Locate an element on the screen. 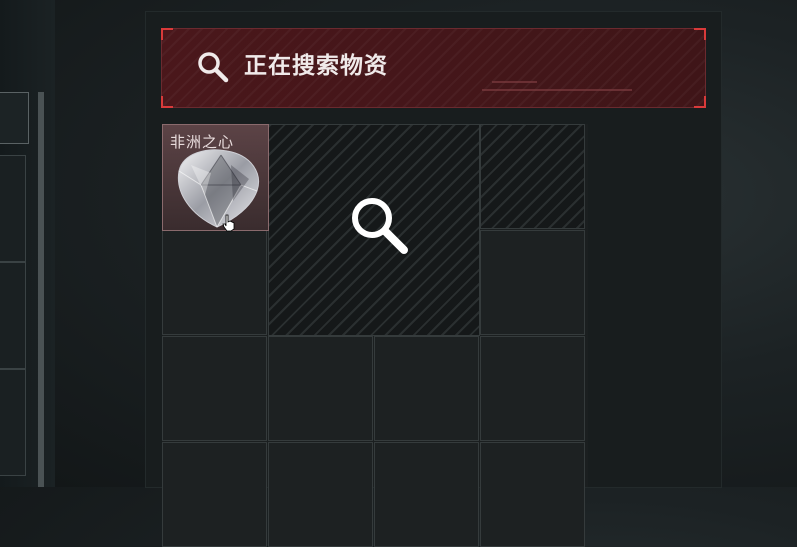 This screenshot has width=797, height=547. diamond-gem-icon is located at coordinates (218, 188).